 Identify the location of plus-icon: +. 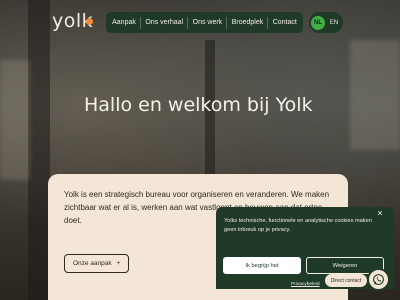
(118, 263).